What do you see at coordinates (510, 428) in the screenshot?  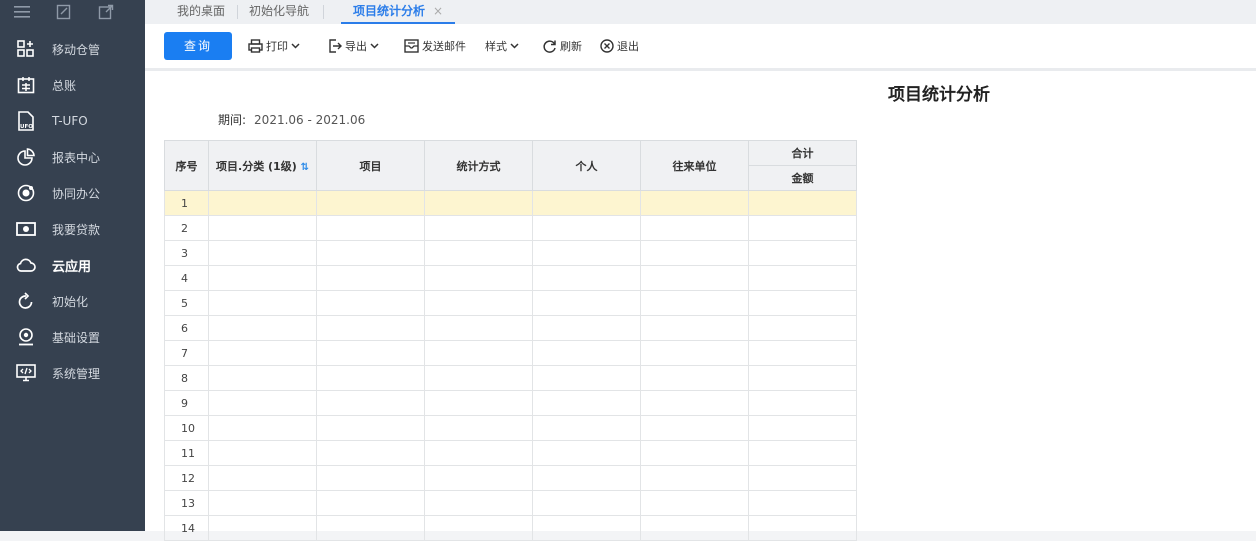 I see `table-row: 10` at bounding box center [510, 428].